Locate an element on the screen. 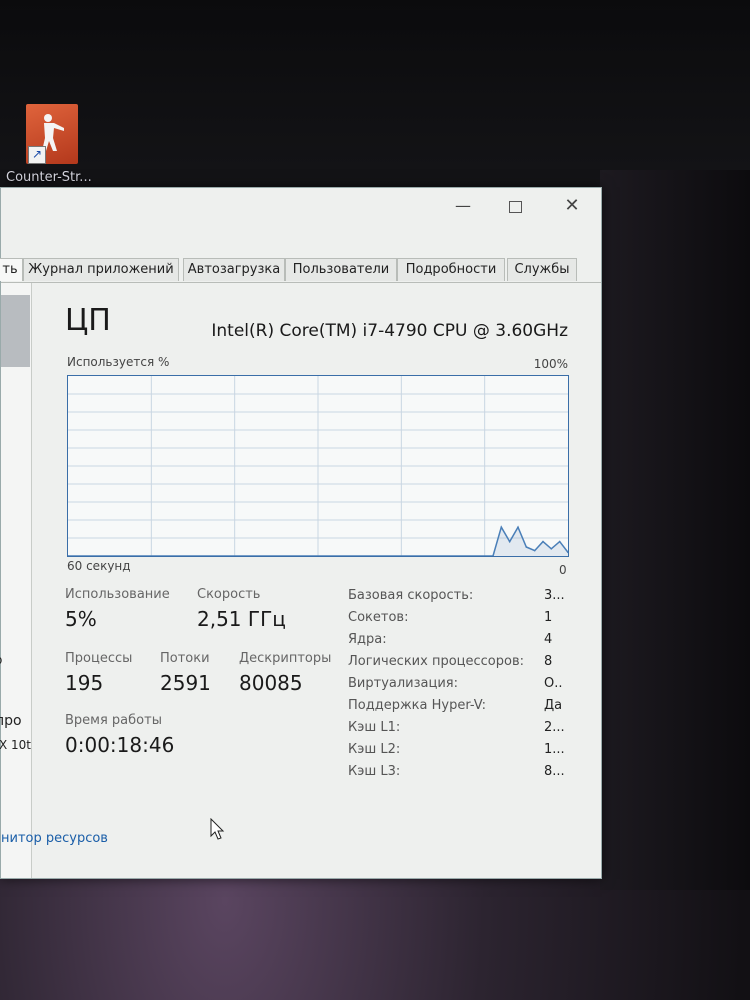 The image size is (750, 1000). property-row: Поддержка Hyper-V: Да is located at coordinates (463, 709).